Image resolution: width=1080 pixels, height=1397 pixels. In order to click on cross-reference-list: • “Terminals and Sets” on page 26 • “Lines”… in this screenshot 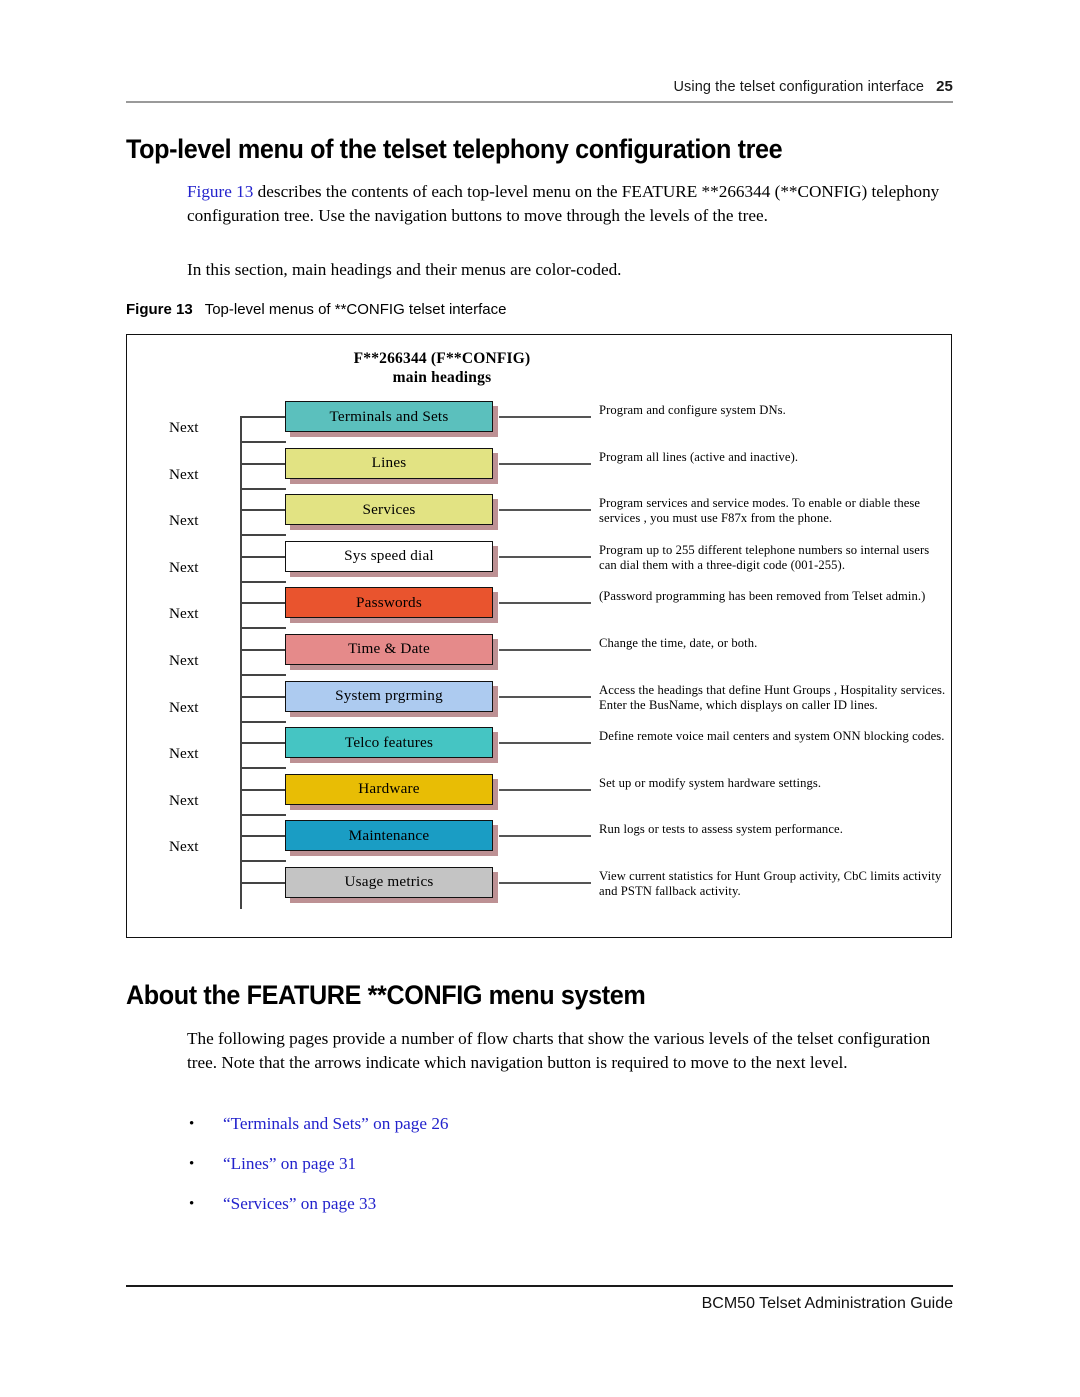, I will do `click(537, 1173)`.